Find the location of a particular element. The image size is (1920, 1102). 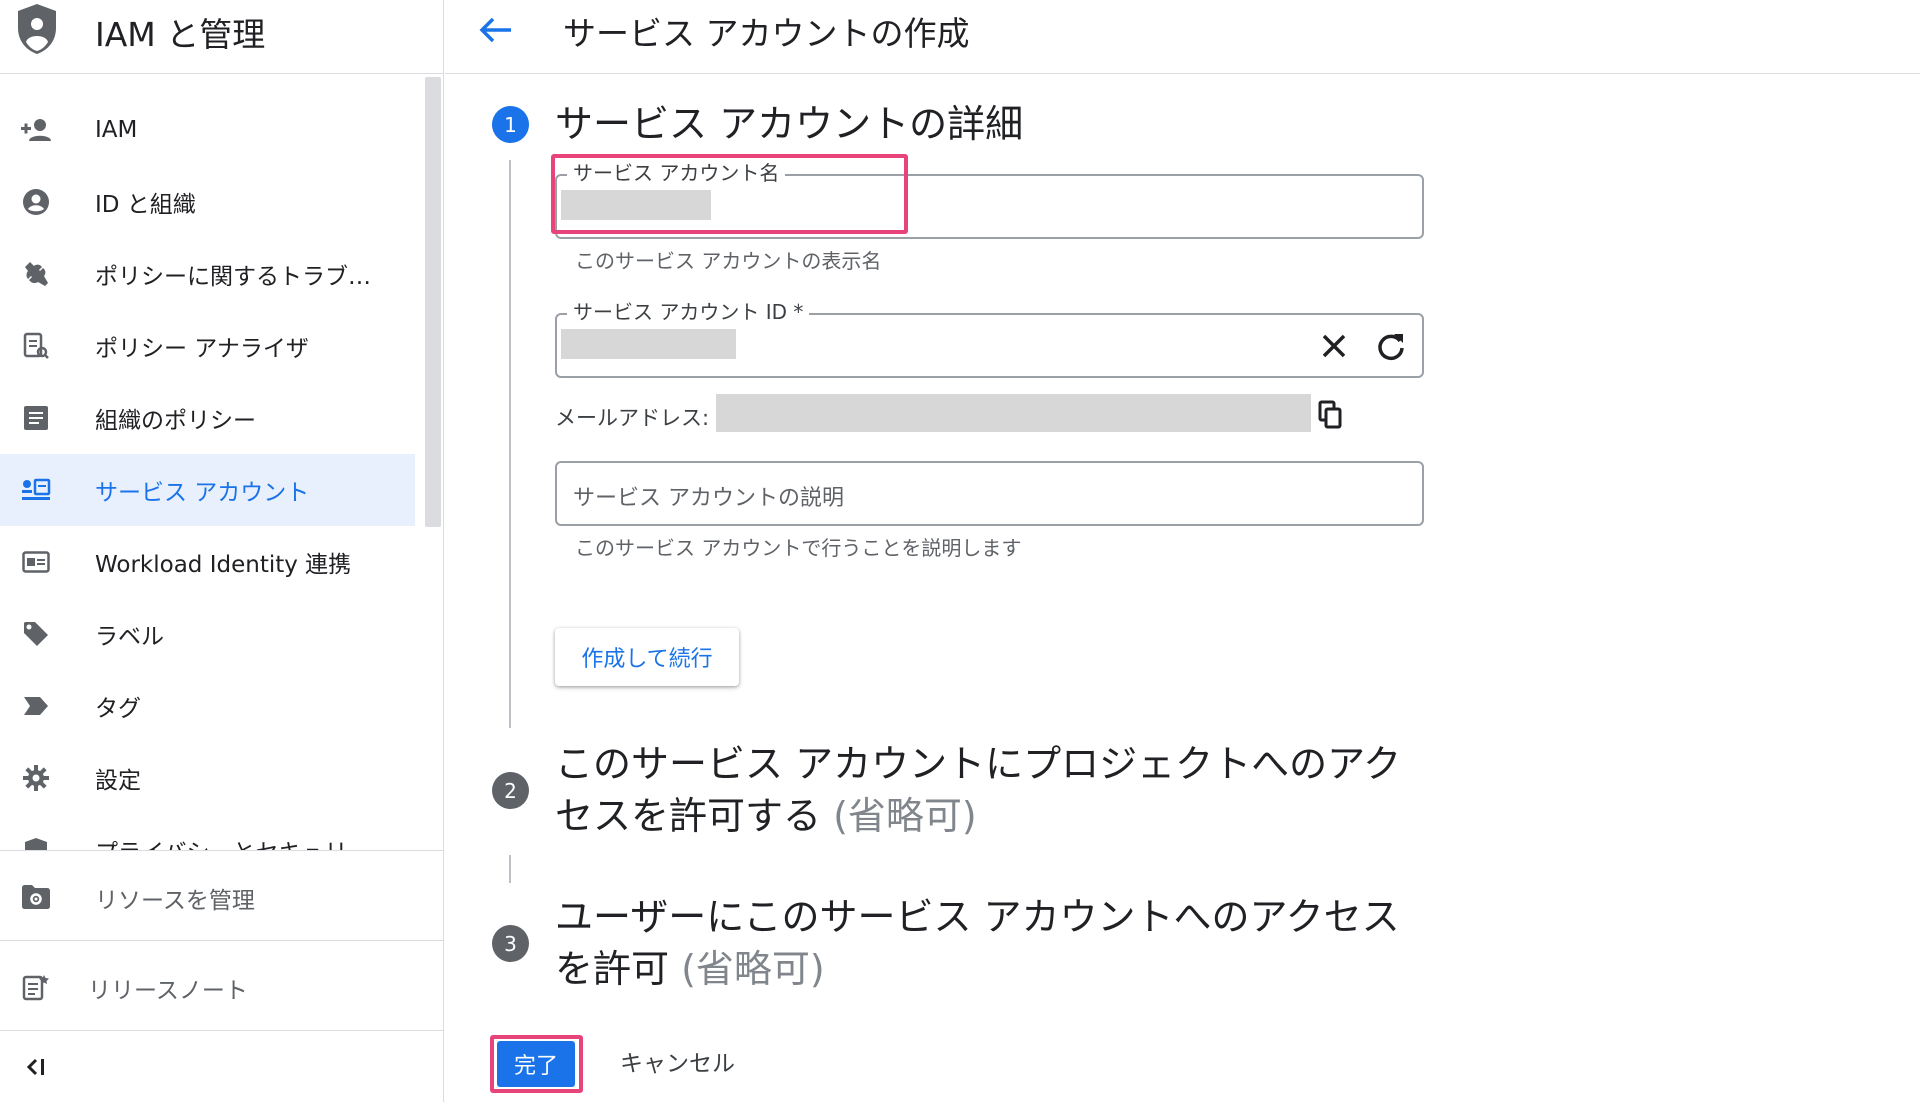

clear-icon is located at coordinates (1334, 346).